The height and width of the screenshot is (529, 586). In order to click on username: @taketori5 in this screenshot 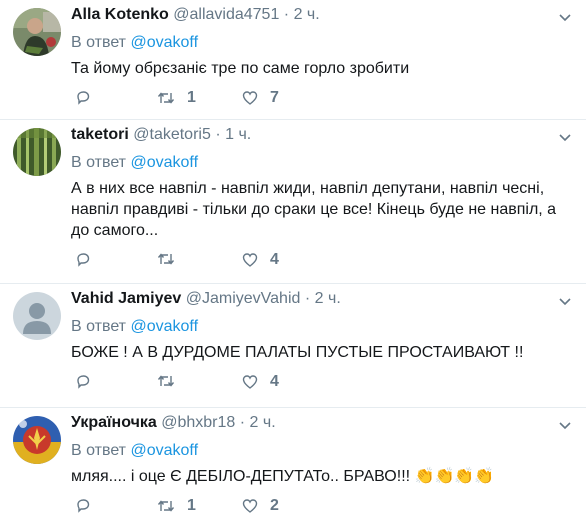, I will do `click(172, 134)`.